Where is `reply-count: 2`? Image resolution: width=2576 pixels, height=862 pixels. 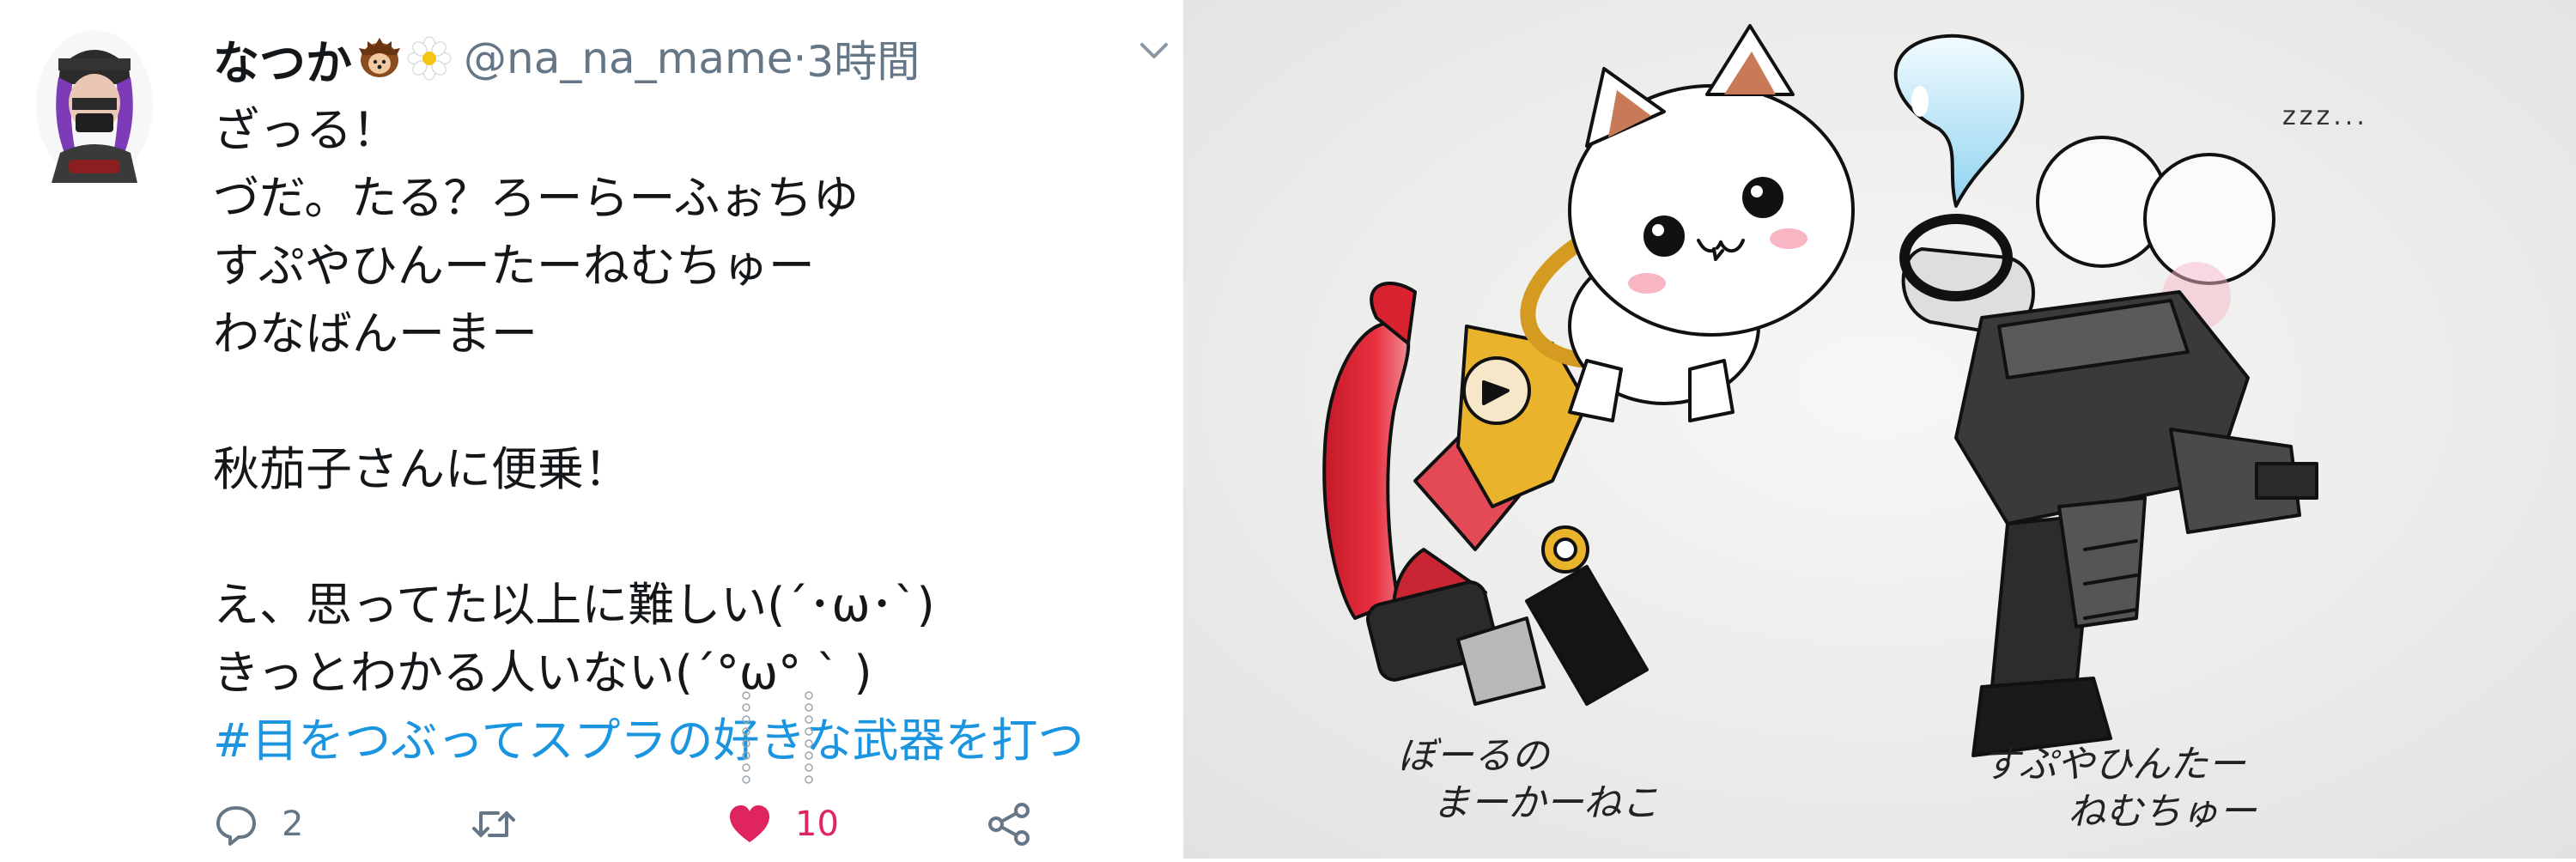 reply-count: 2 is located at coordinates (293, 824).